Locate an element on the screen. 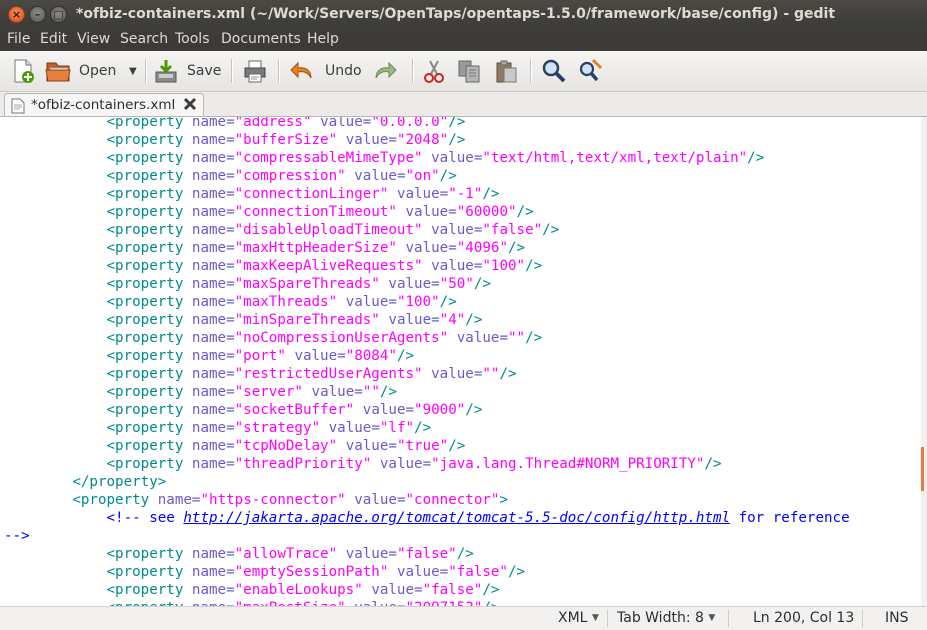 The height and width of the screenshot is (630, 927). new-button is located at coordinates (23, 71).